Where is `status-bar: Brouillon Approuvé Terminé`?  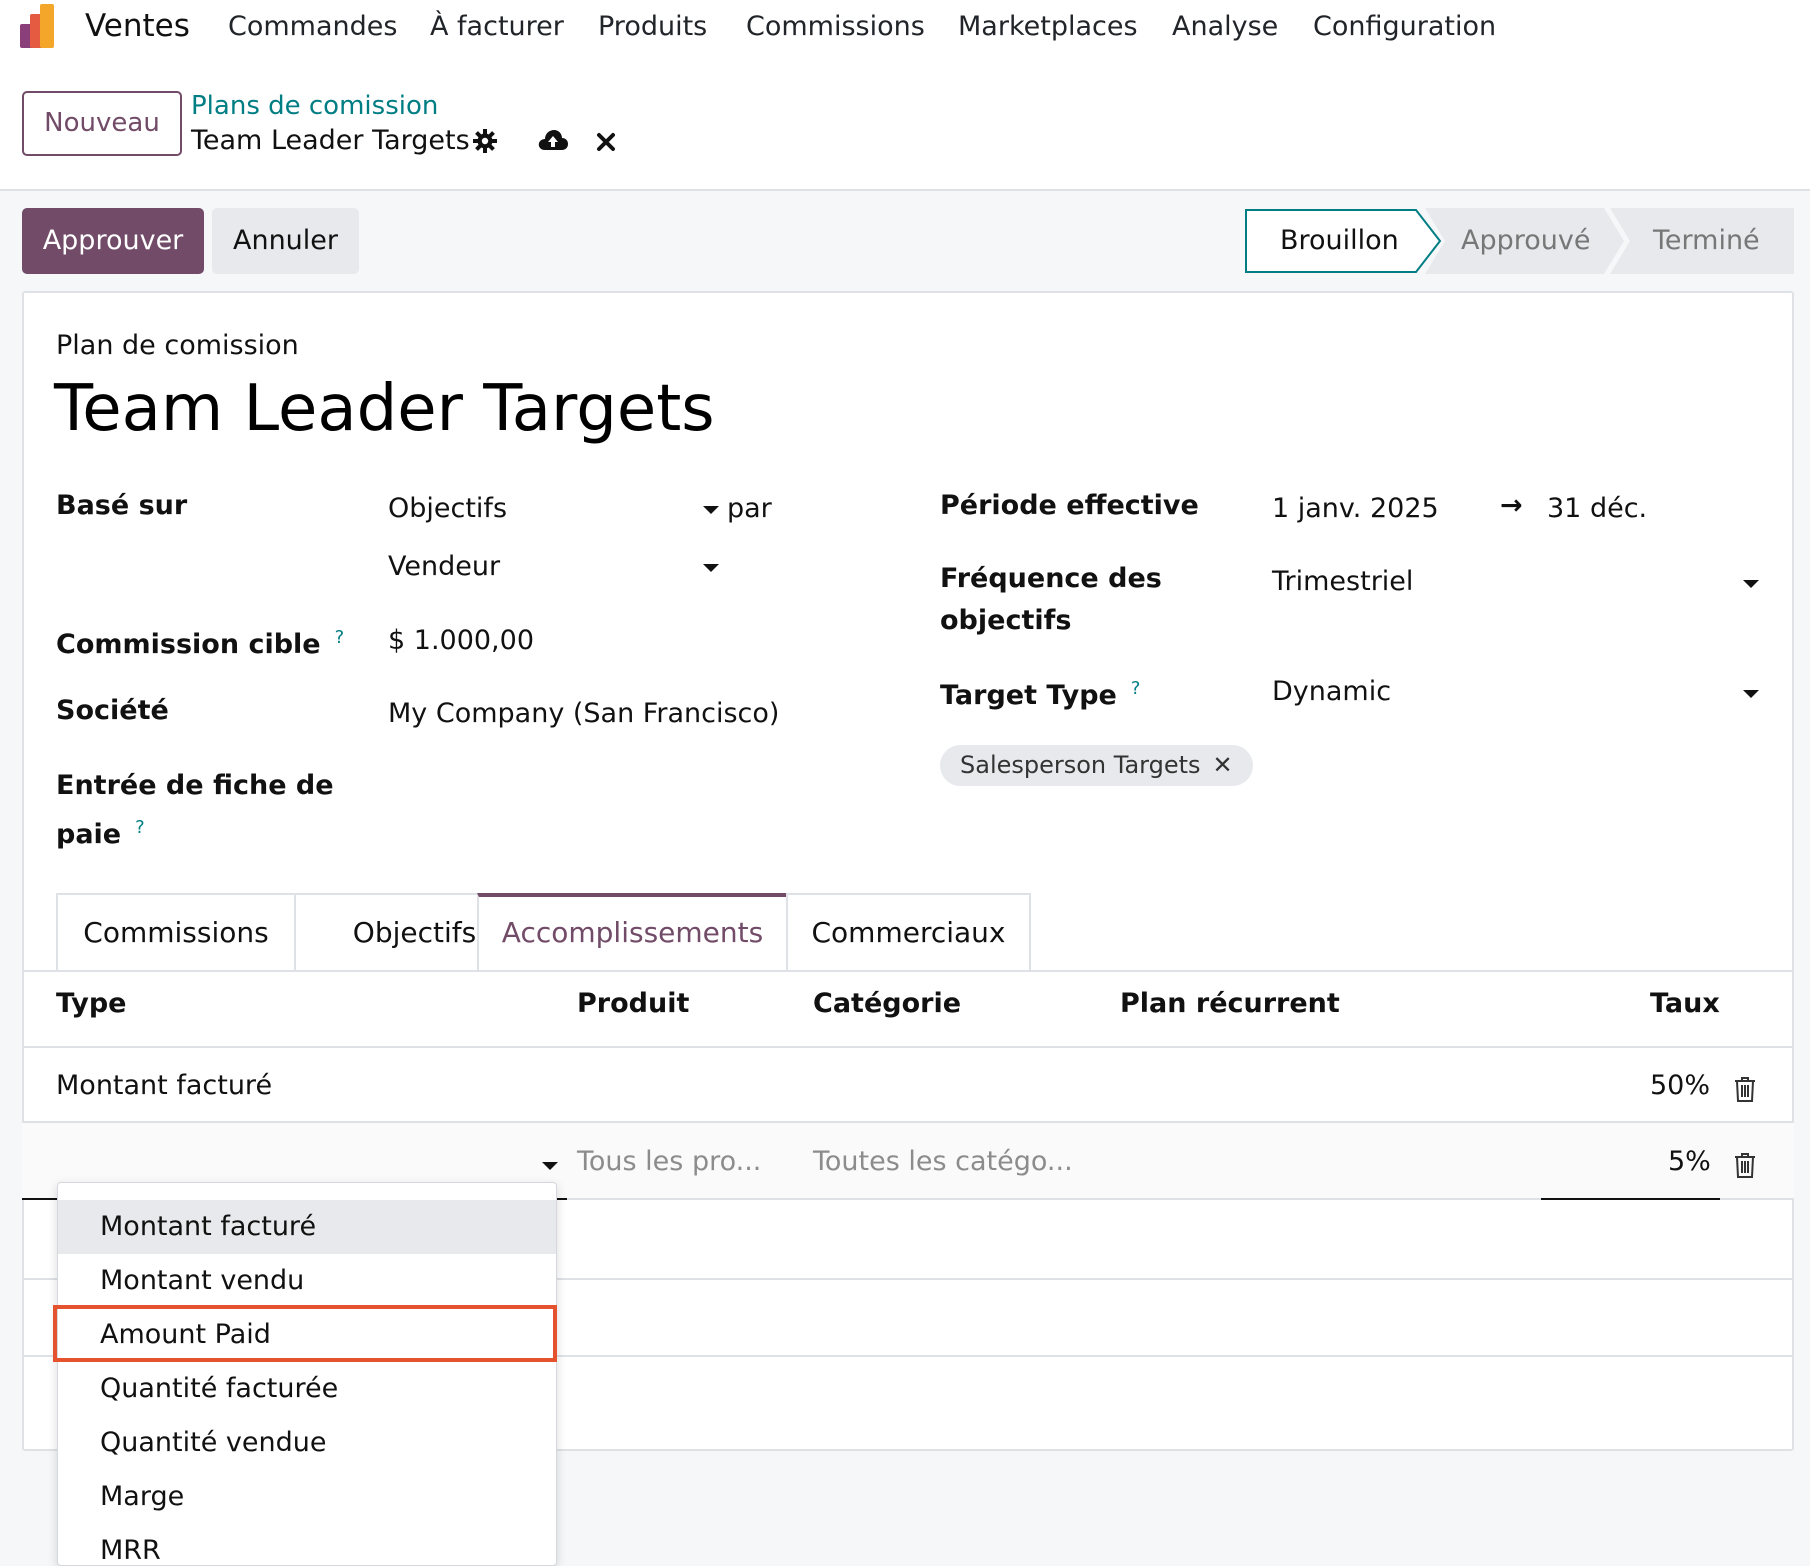
status-bar: Brouillon Approuvé Terminé is located at coordinates (1519, 241).